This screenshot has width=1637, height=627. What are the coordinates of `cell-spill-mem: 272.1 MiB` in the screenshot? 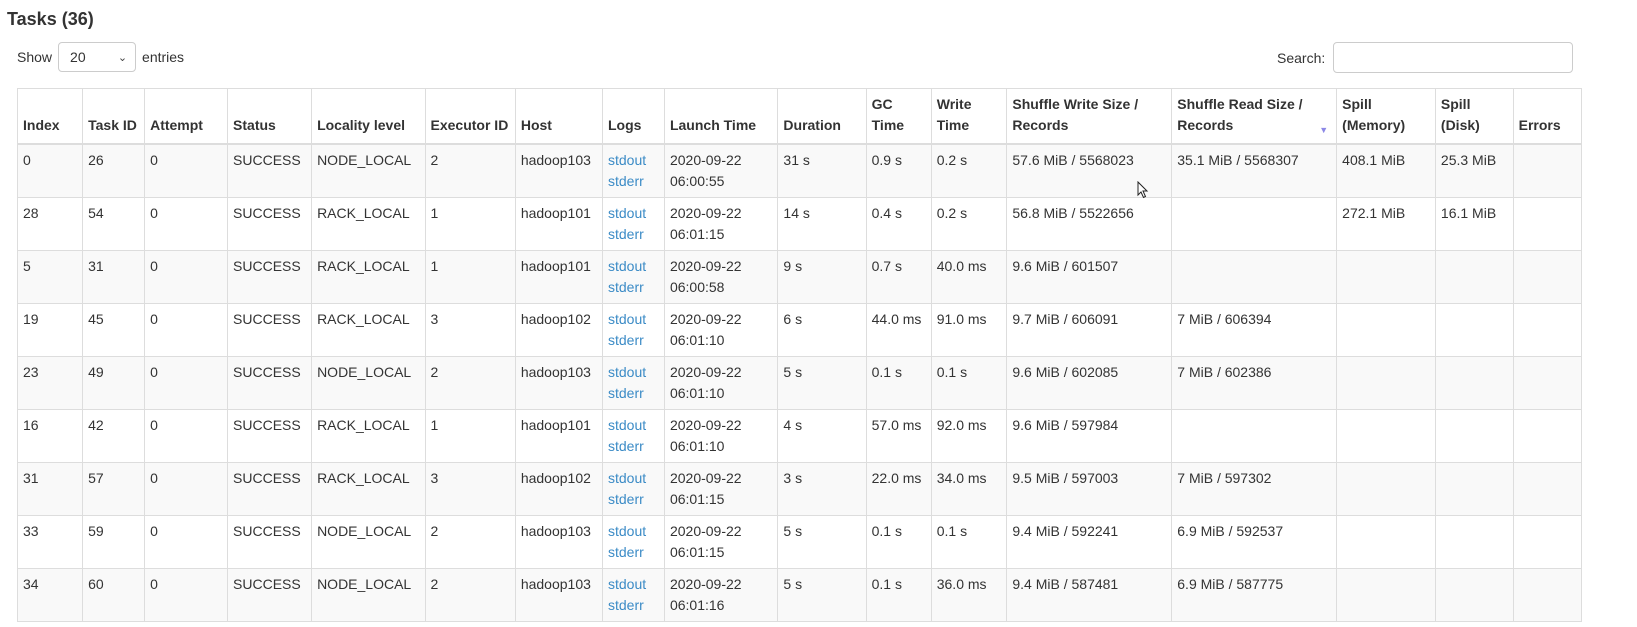 It's located at (1386, 224).